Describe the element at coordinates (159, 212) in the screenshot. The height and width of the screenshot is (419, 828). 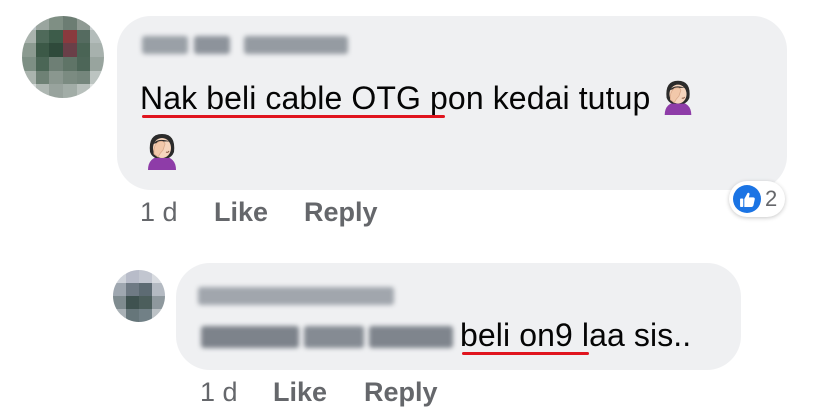
I see `comment-timestamp: 1 d` at that location.